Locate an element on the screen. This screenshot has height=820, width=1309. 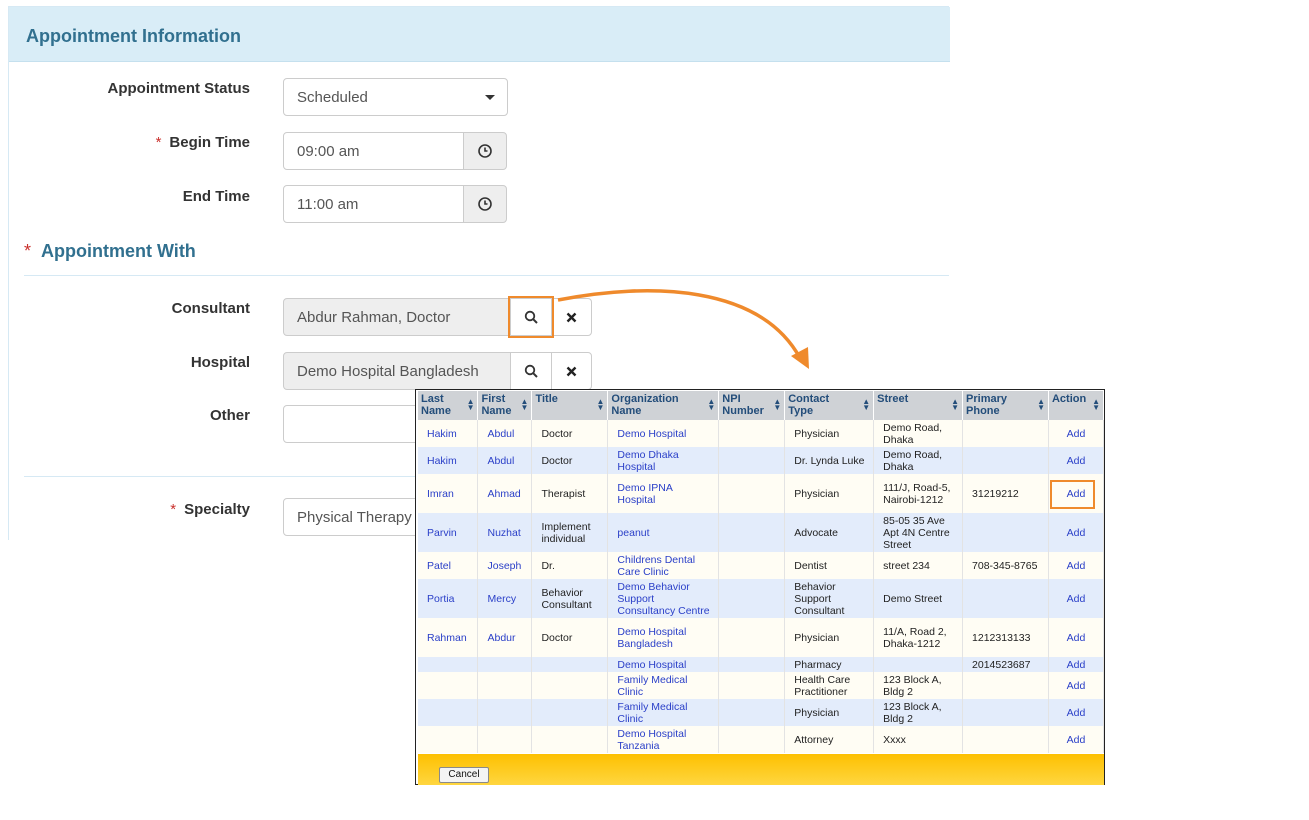
cell-last: Imran is located at coordinates (448, 493).